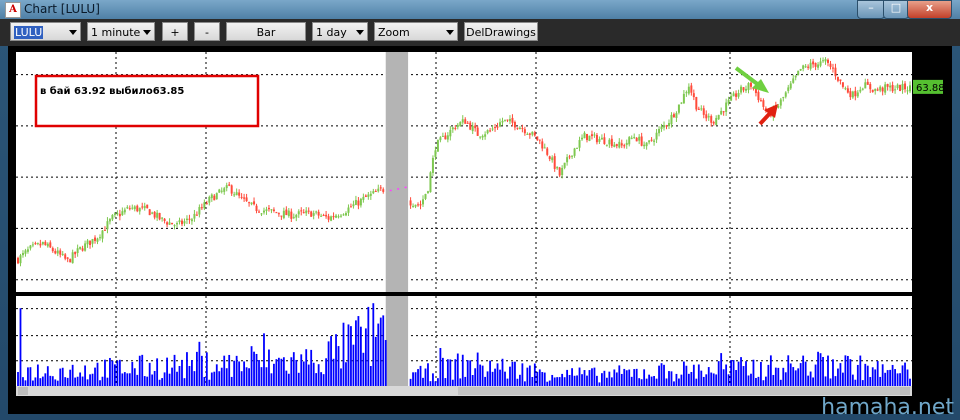 The image size is (960, 420). I want to click on interval-dropdown: 1 minute, so click(121, 31).